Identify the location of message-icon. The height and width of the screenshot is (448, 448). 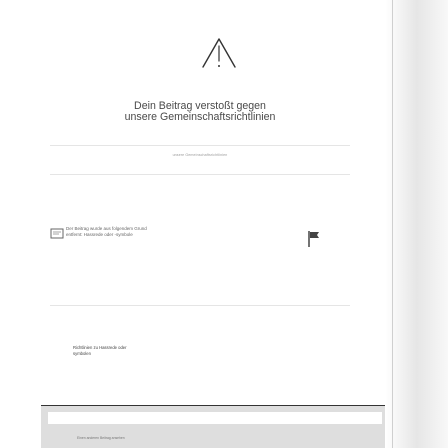
(57, 233).